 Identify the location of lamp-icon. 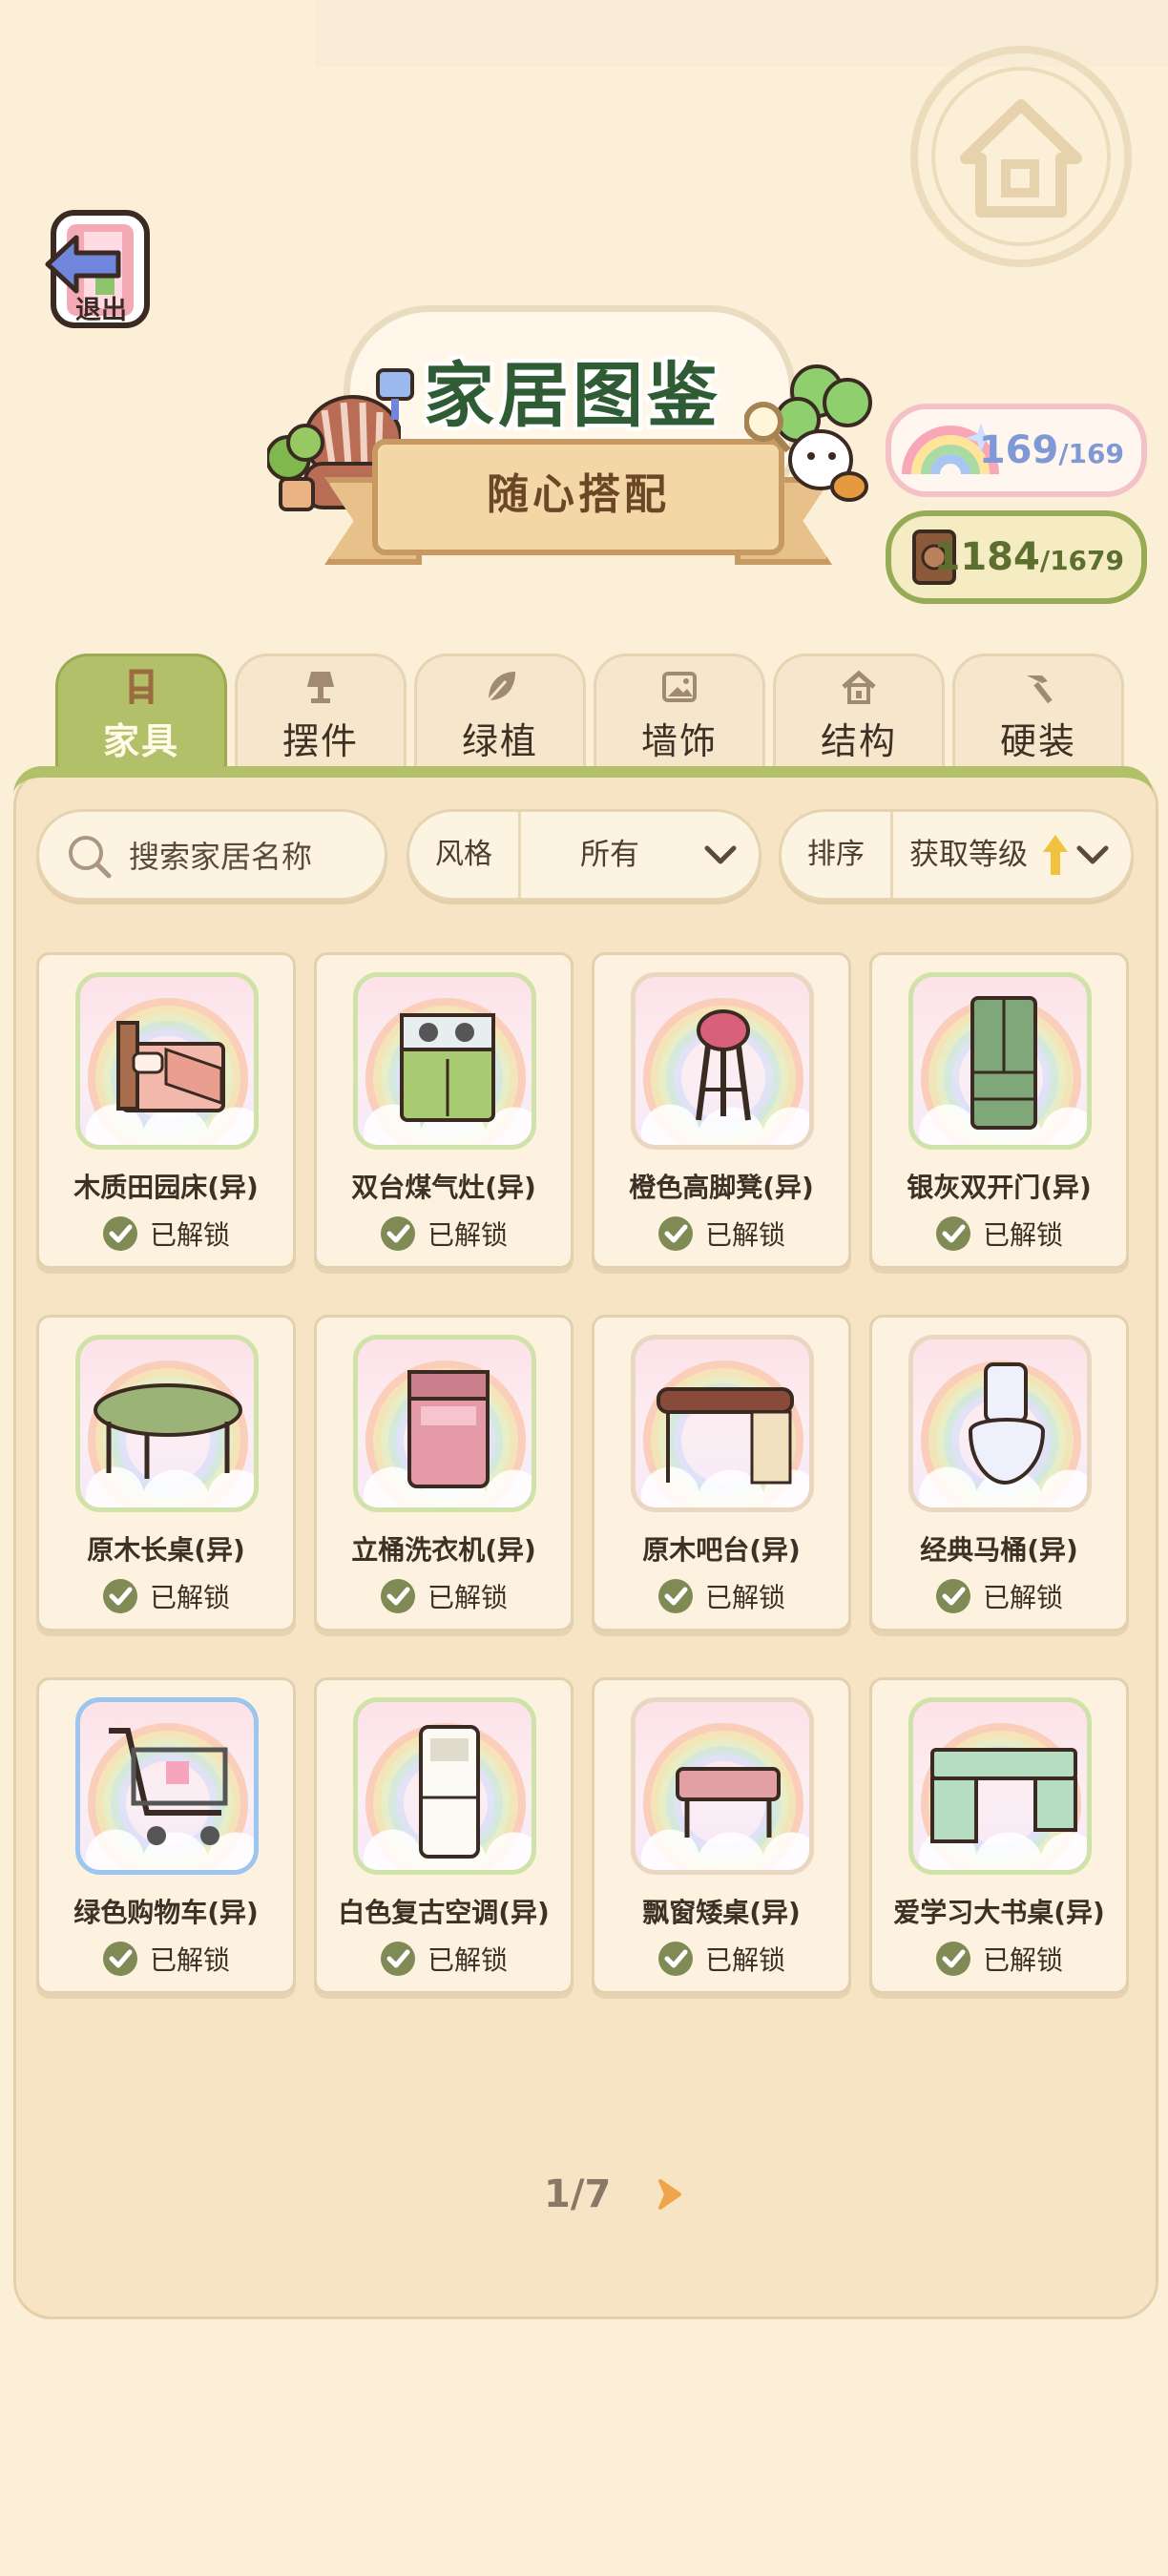
(320, 687).